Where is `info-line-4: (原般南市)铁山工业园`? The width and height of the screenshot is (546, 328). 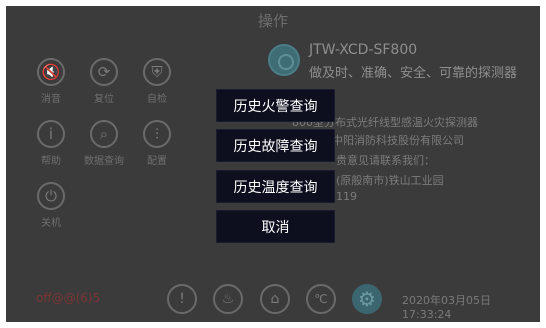 info-line-4: (原般南市)铁山工业园 is located at coordinates (390, 180).